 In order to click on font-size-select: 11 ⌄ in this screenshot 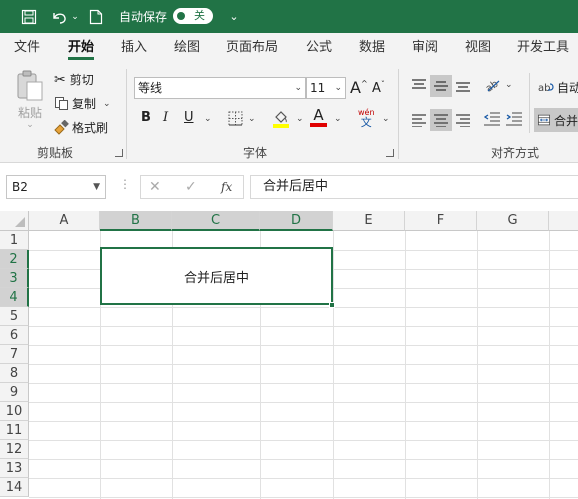, I will do `click(326, 88)`.